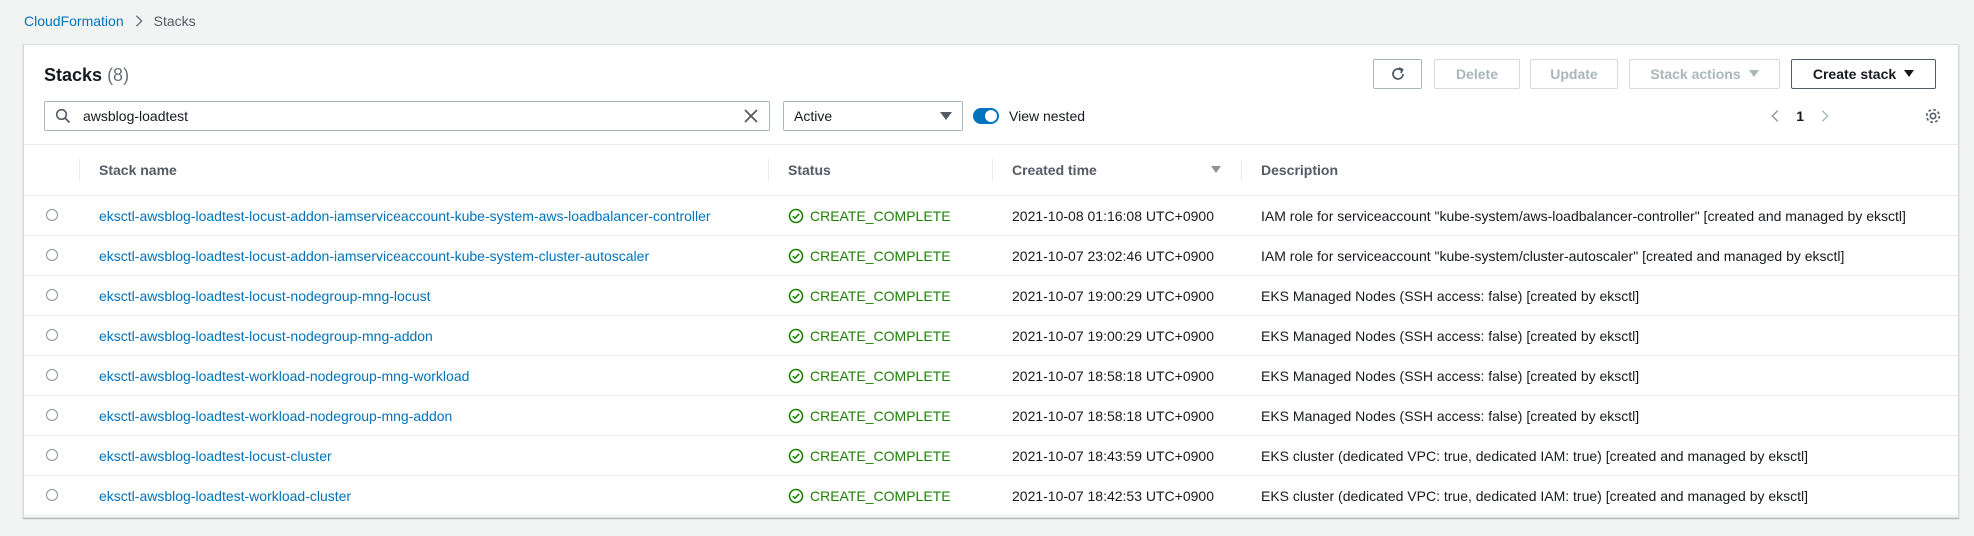 This screenshot has width=1974, height=536. Describe the element at coordinates (412, 116) in the screenshot. I see `search-input` at that location.